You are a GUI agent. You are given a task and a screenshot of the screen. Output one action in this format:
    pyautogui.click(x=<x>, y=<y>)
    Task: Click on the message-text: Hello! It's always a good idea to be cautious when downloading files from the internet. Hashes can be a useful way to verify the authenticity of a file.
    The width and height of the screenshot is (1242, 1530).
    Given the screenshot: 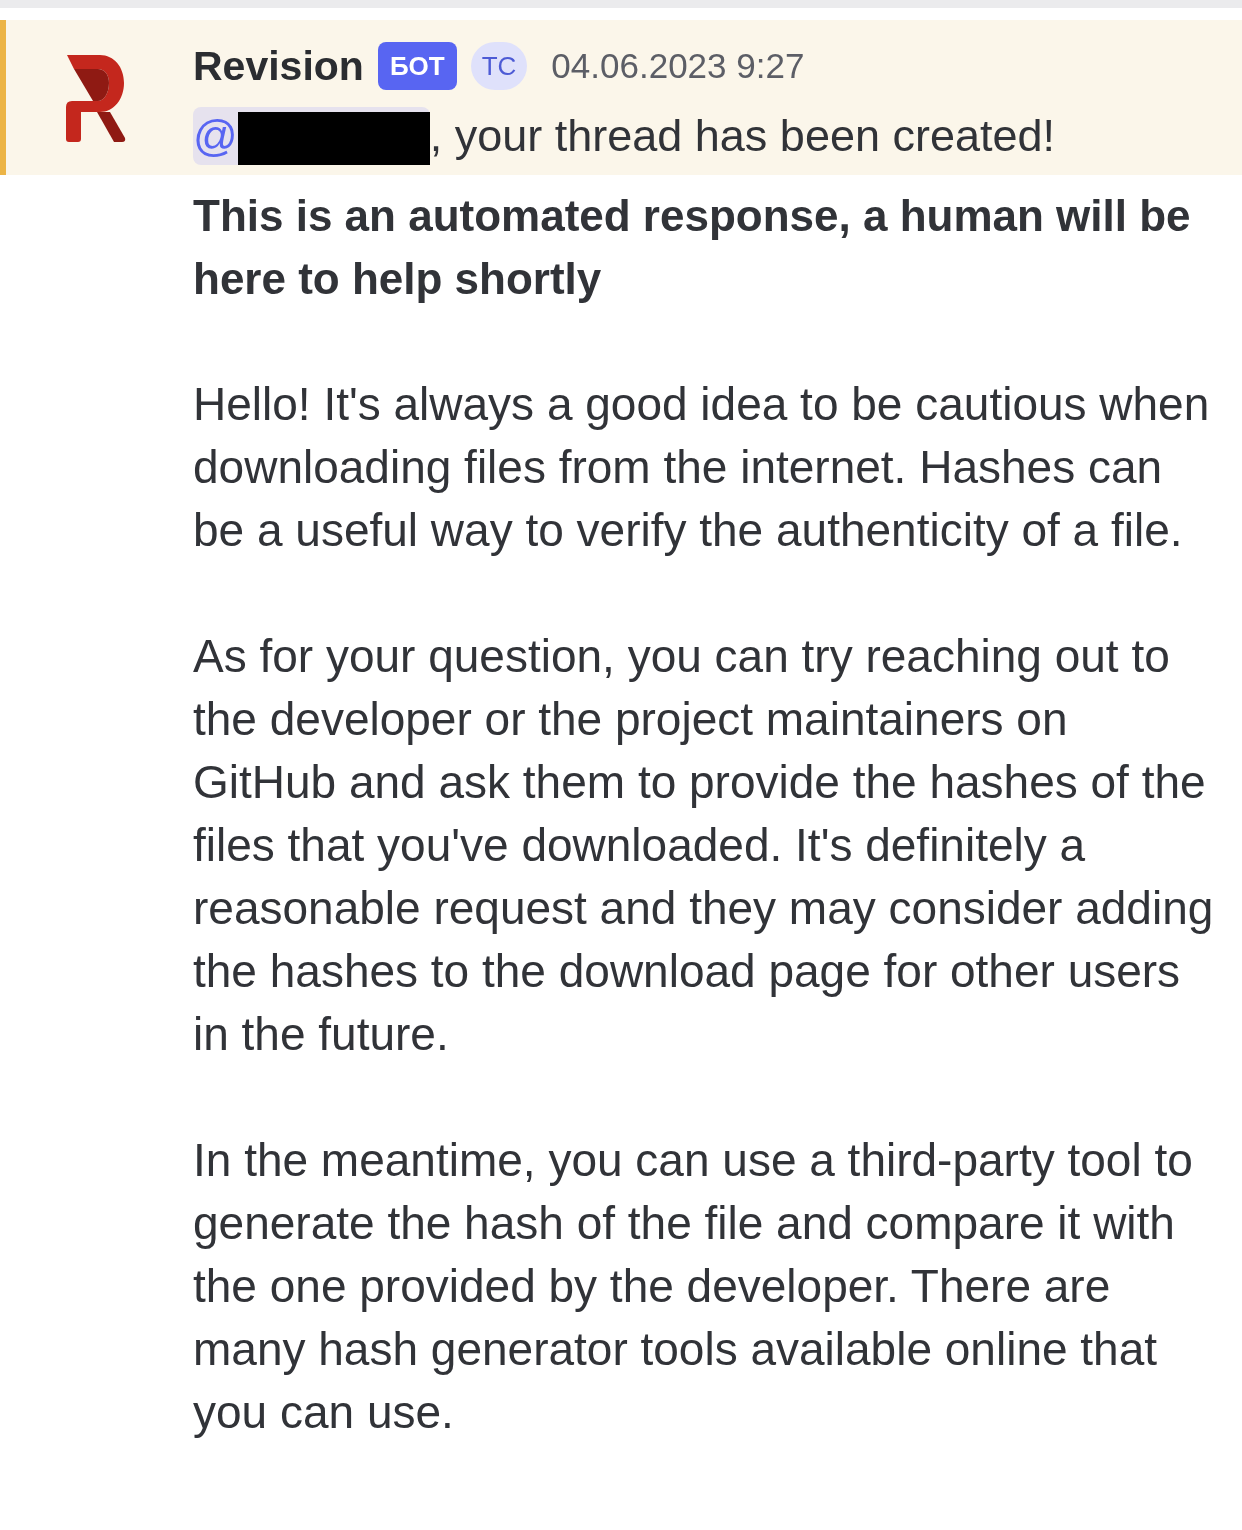 What is the action you would take?
    pyautogui.click(x=702, y=467)
    